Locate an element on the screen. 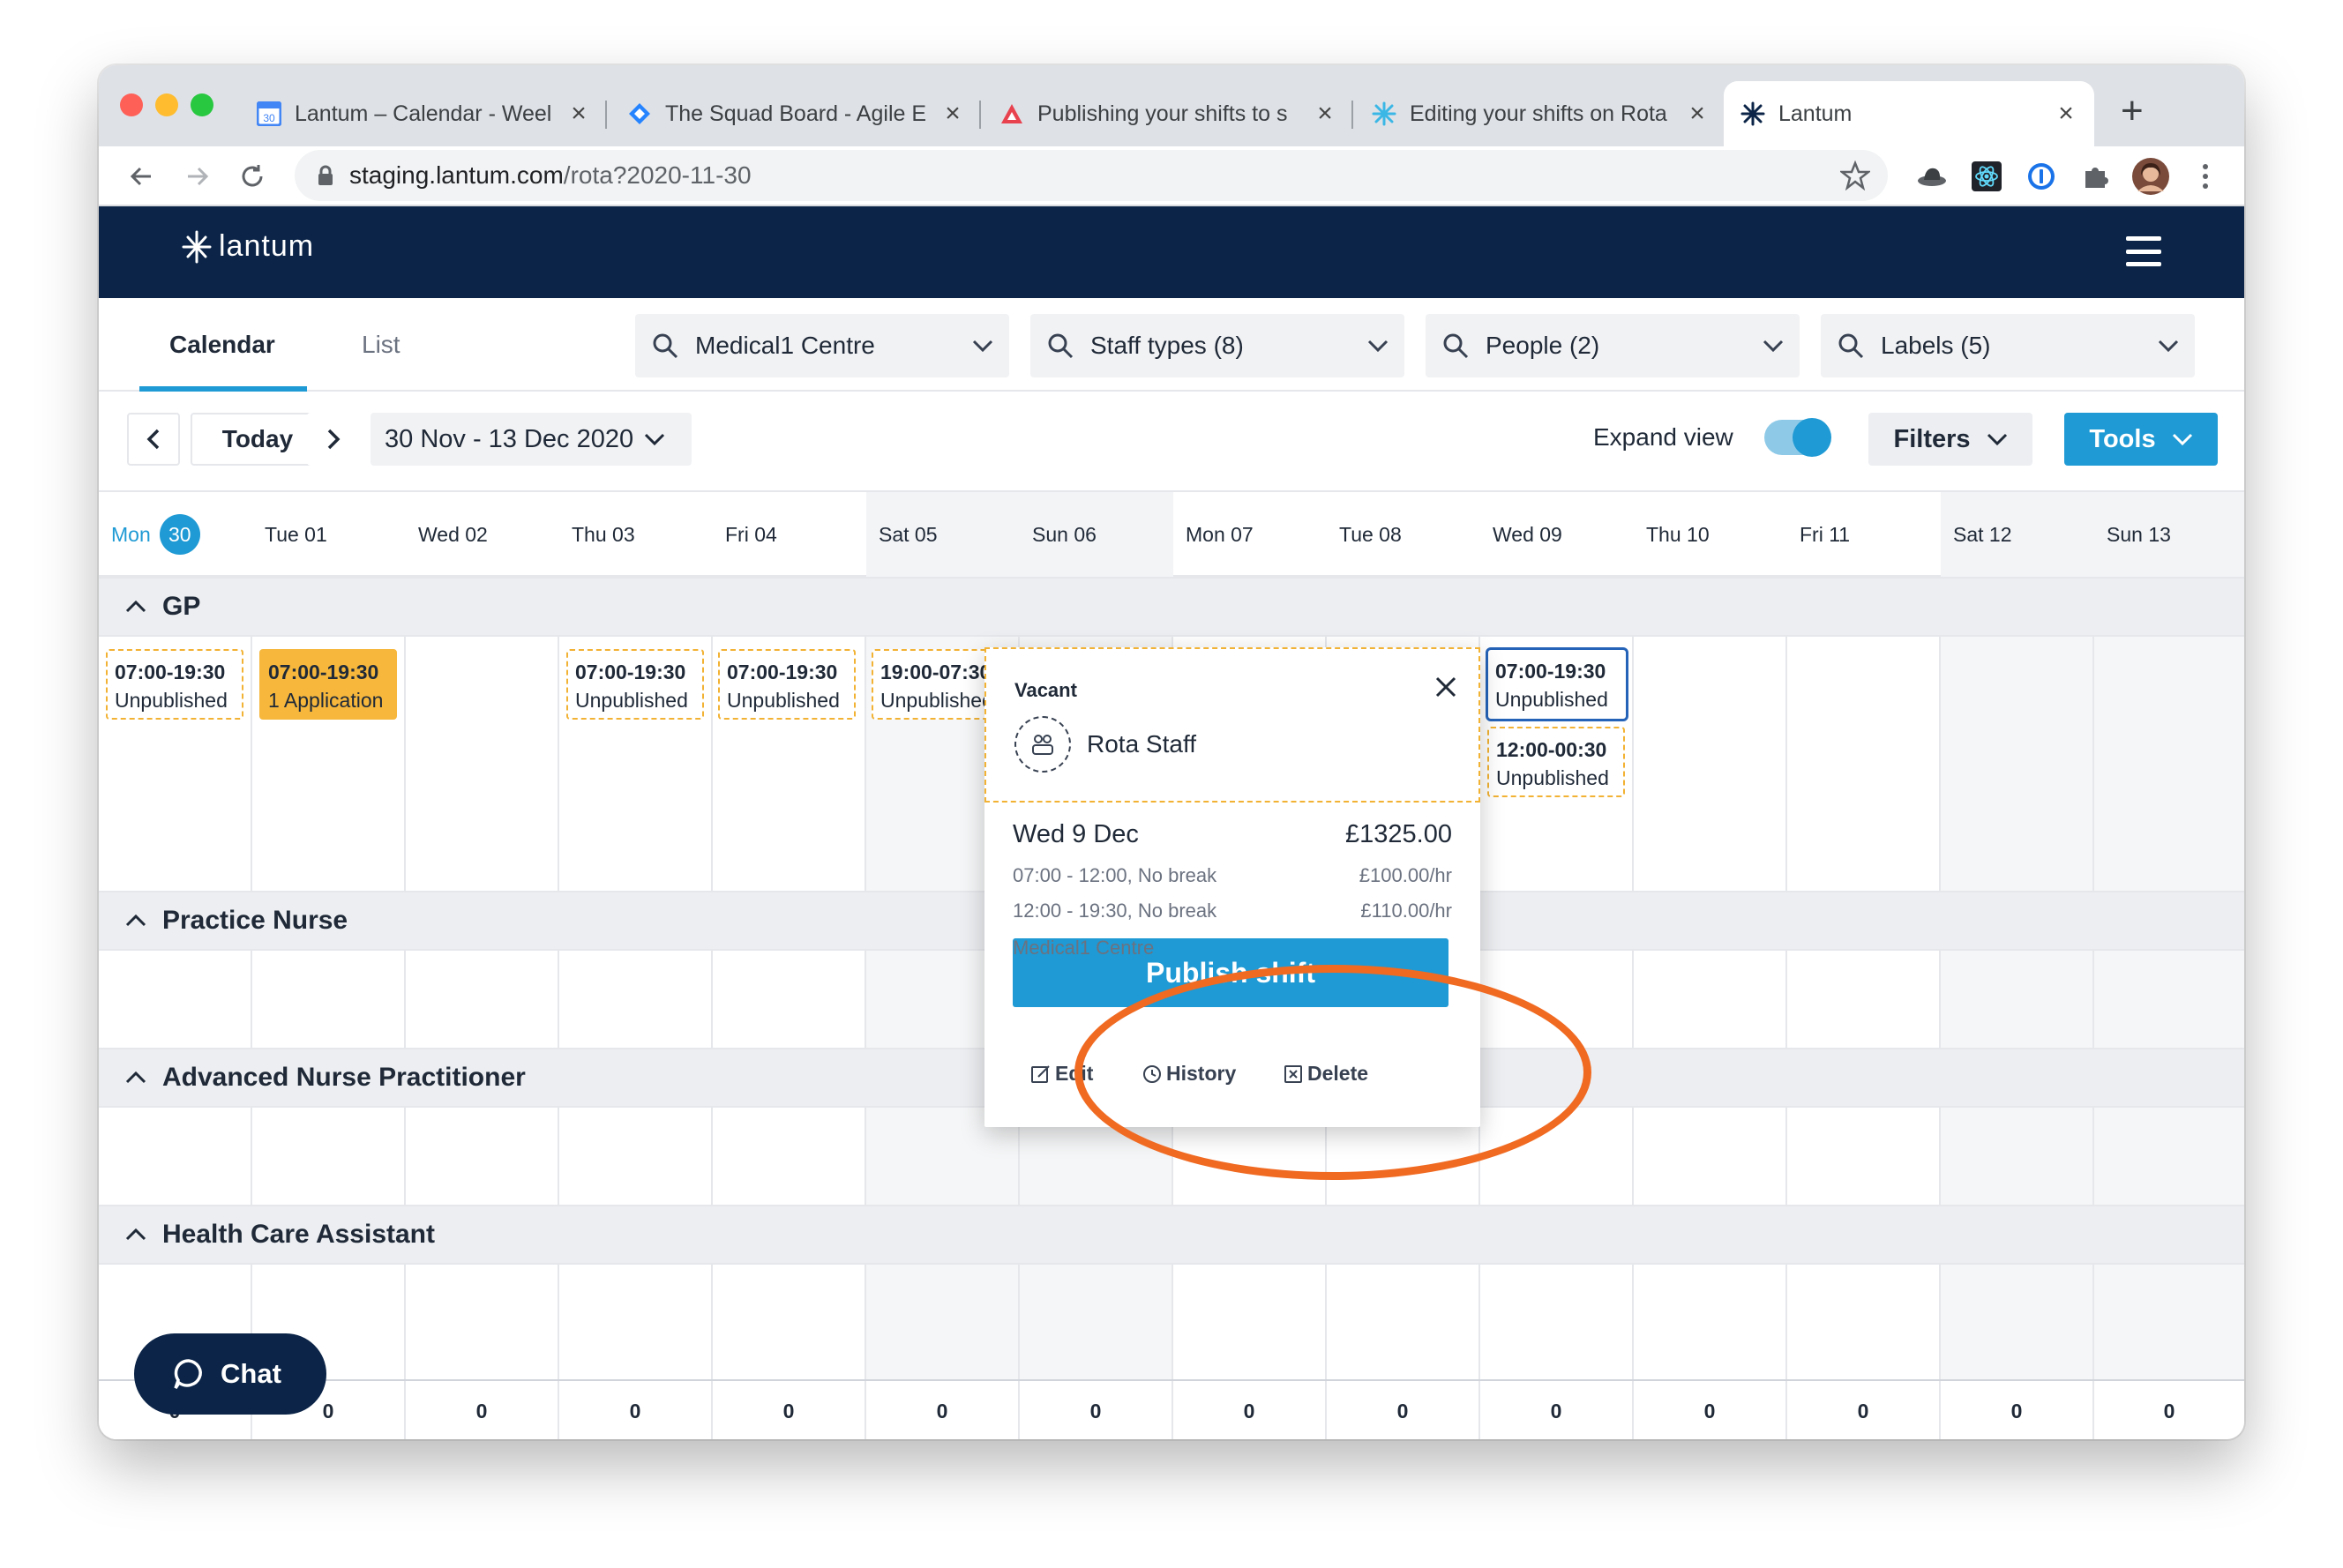 This screenshot has height=1568, width=2343. close-window-button is located at coordinates (131, 104).